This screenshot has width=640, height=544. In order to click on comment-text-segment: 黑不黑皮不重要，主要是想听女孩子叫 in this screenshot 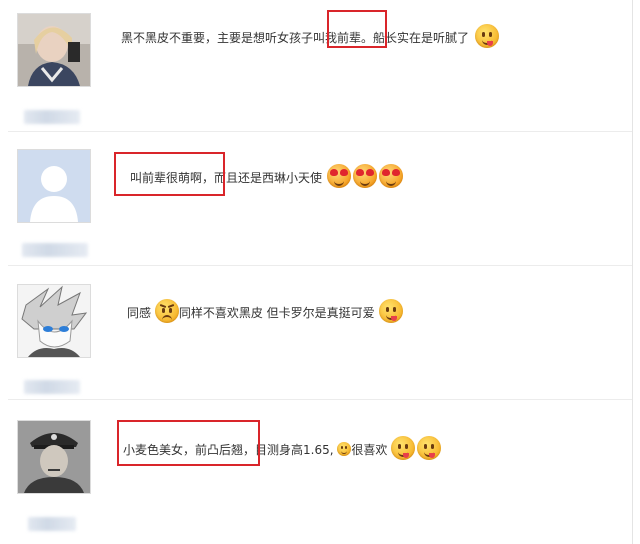, I will do `click(223, 38)`.